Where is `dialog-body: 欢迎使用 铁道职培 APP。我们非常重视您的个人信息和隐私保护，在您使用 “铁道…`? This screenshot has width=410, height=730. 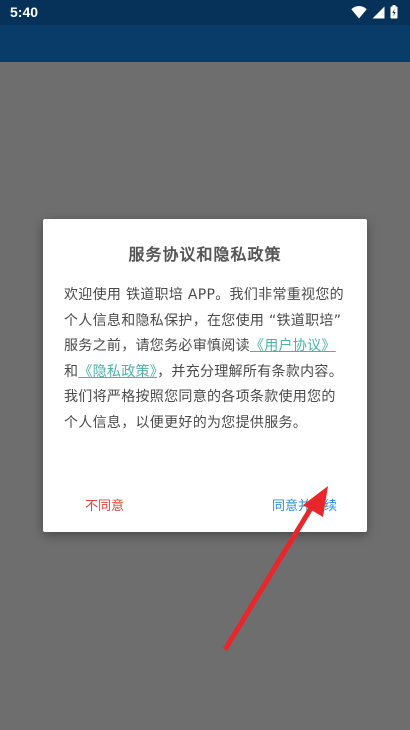
dialog-body: 欢迎使用 铁道职培 APP。我们非常重视您的个人信息和隐私保护，在您使用 “铁道… is located at coordinates (206, 359).